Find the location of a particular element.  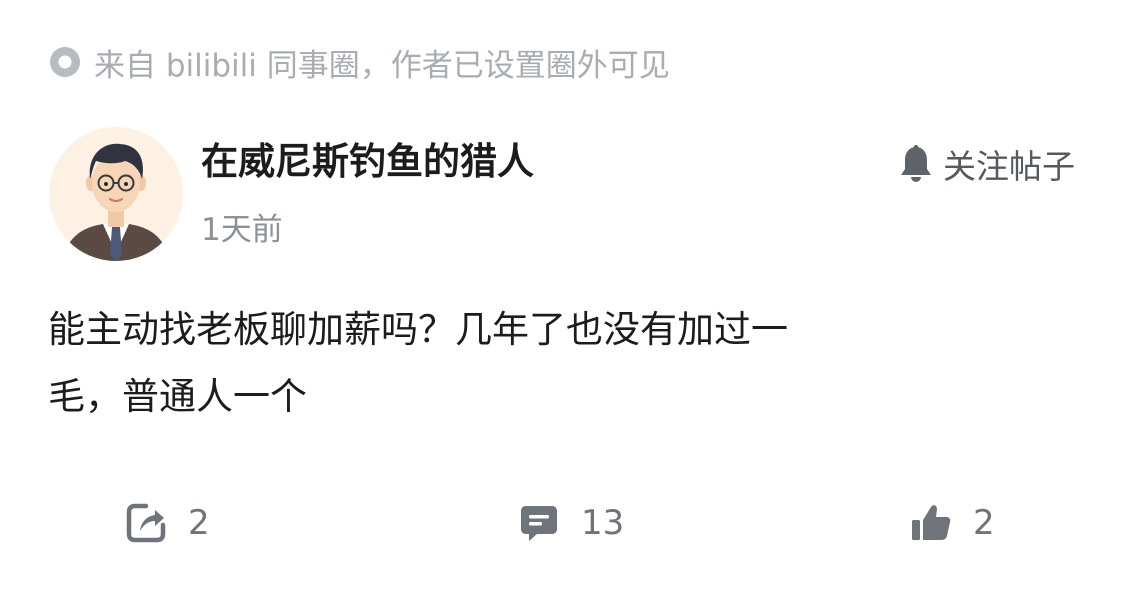

action-bar: 2 13 2 is located at coordinates (562, 523).